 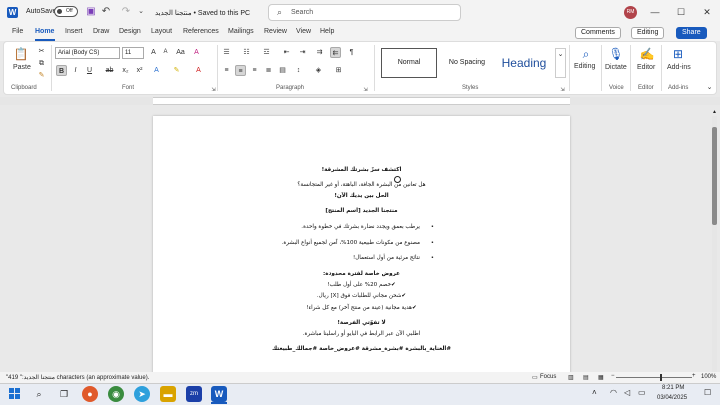 What do you see at coordinates (139, 70) in the screenshot?
I see `superscript-button: x²` at bounding box center [139, 70].